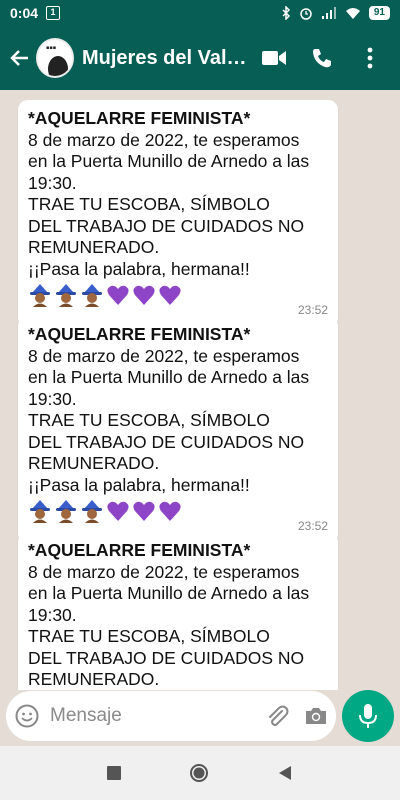 Image resolution: width=400 pixels, height=800 pixels. What do you see at coordinates (200, 13) in the screenshot?
I see `status-bar: 0:04 1 91` at bounding box center [200, 13].